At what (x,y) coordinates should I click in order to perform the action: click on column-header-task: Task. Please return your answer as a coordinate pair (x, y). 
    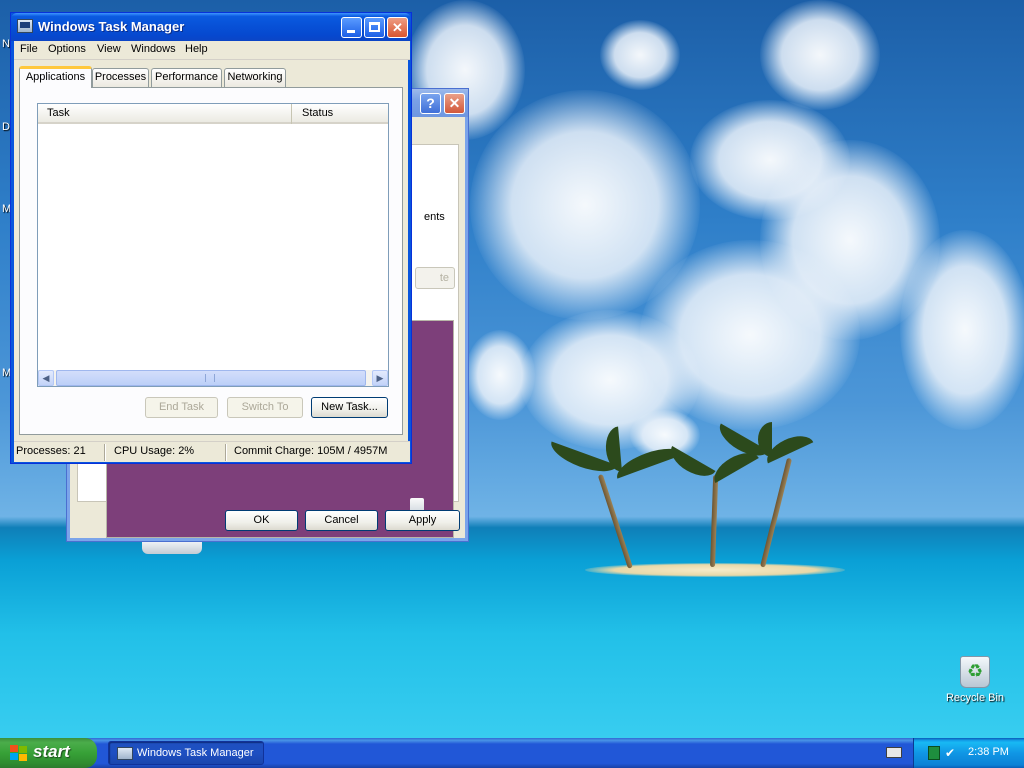
    Looking at the image, I should click on (165, 114).